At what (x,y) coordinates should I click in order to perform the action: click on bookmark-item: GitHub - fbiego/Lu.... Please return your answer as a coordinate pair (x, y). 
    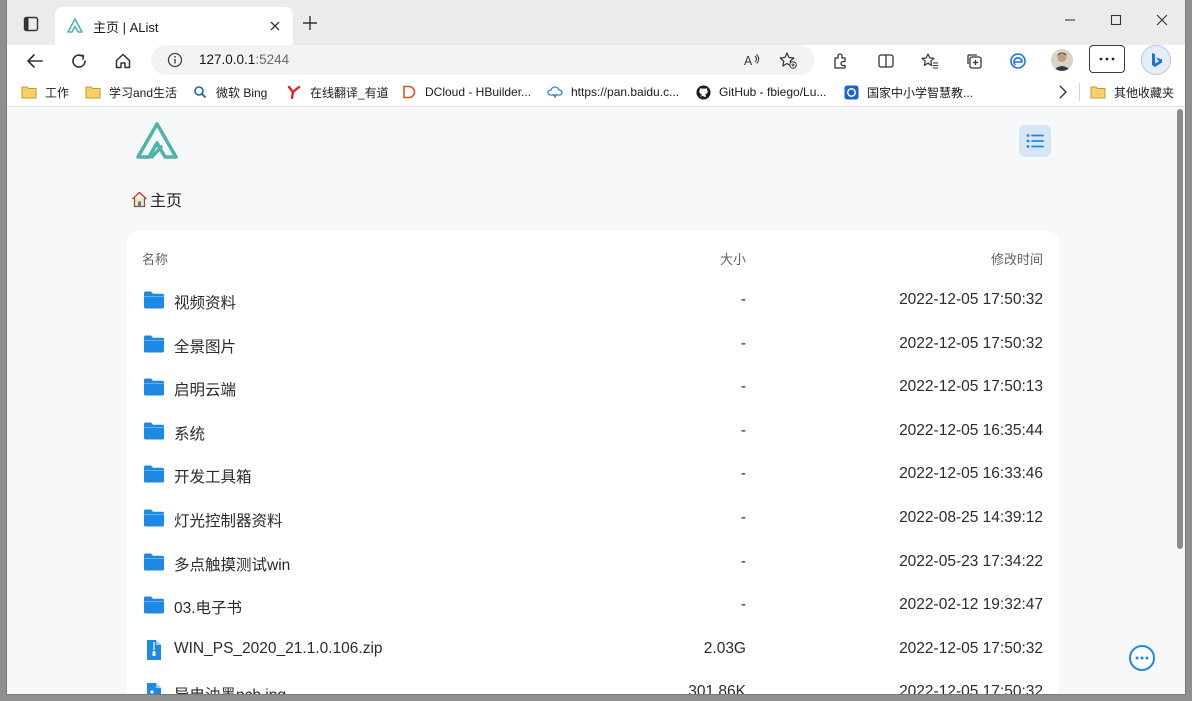
    Looking at the image, I should click on (760, 92).